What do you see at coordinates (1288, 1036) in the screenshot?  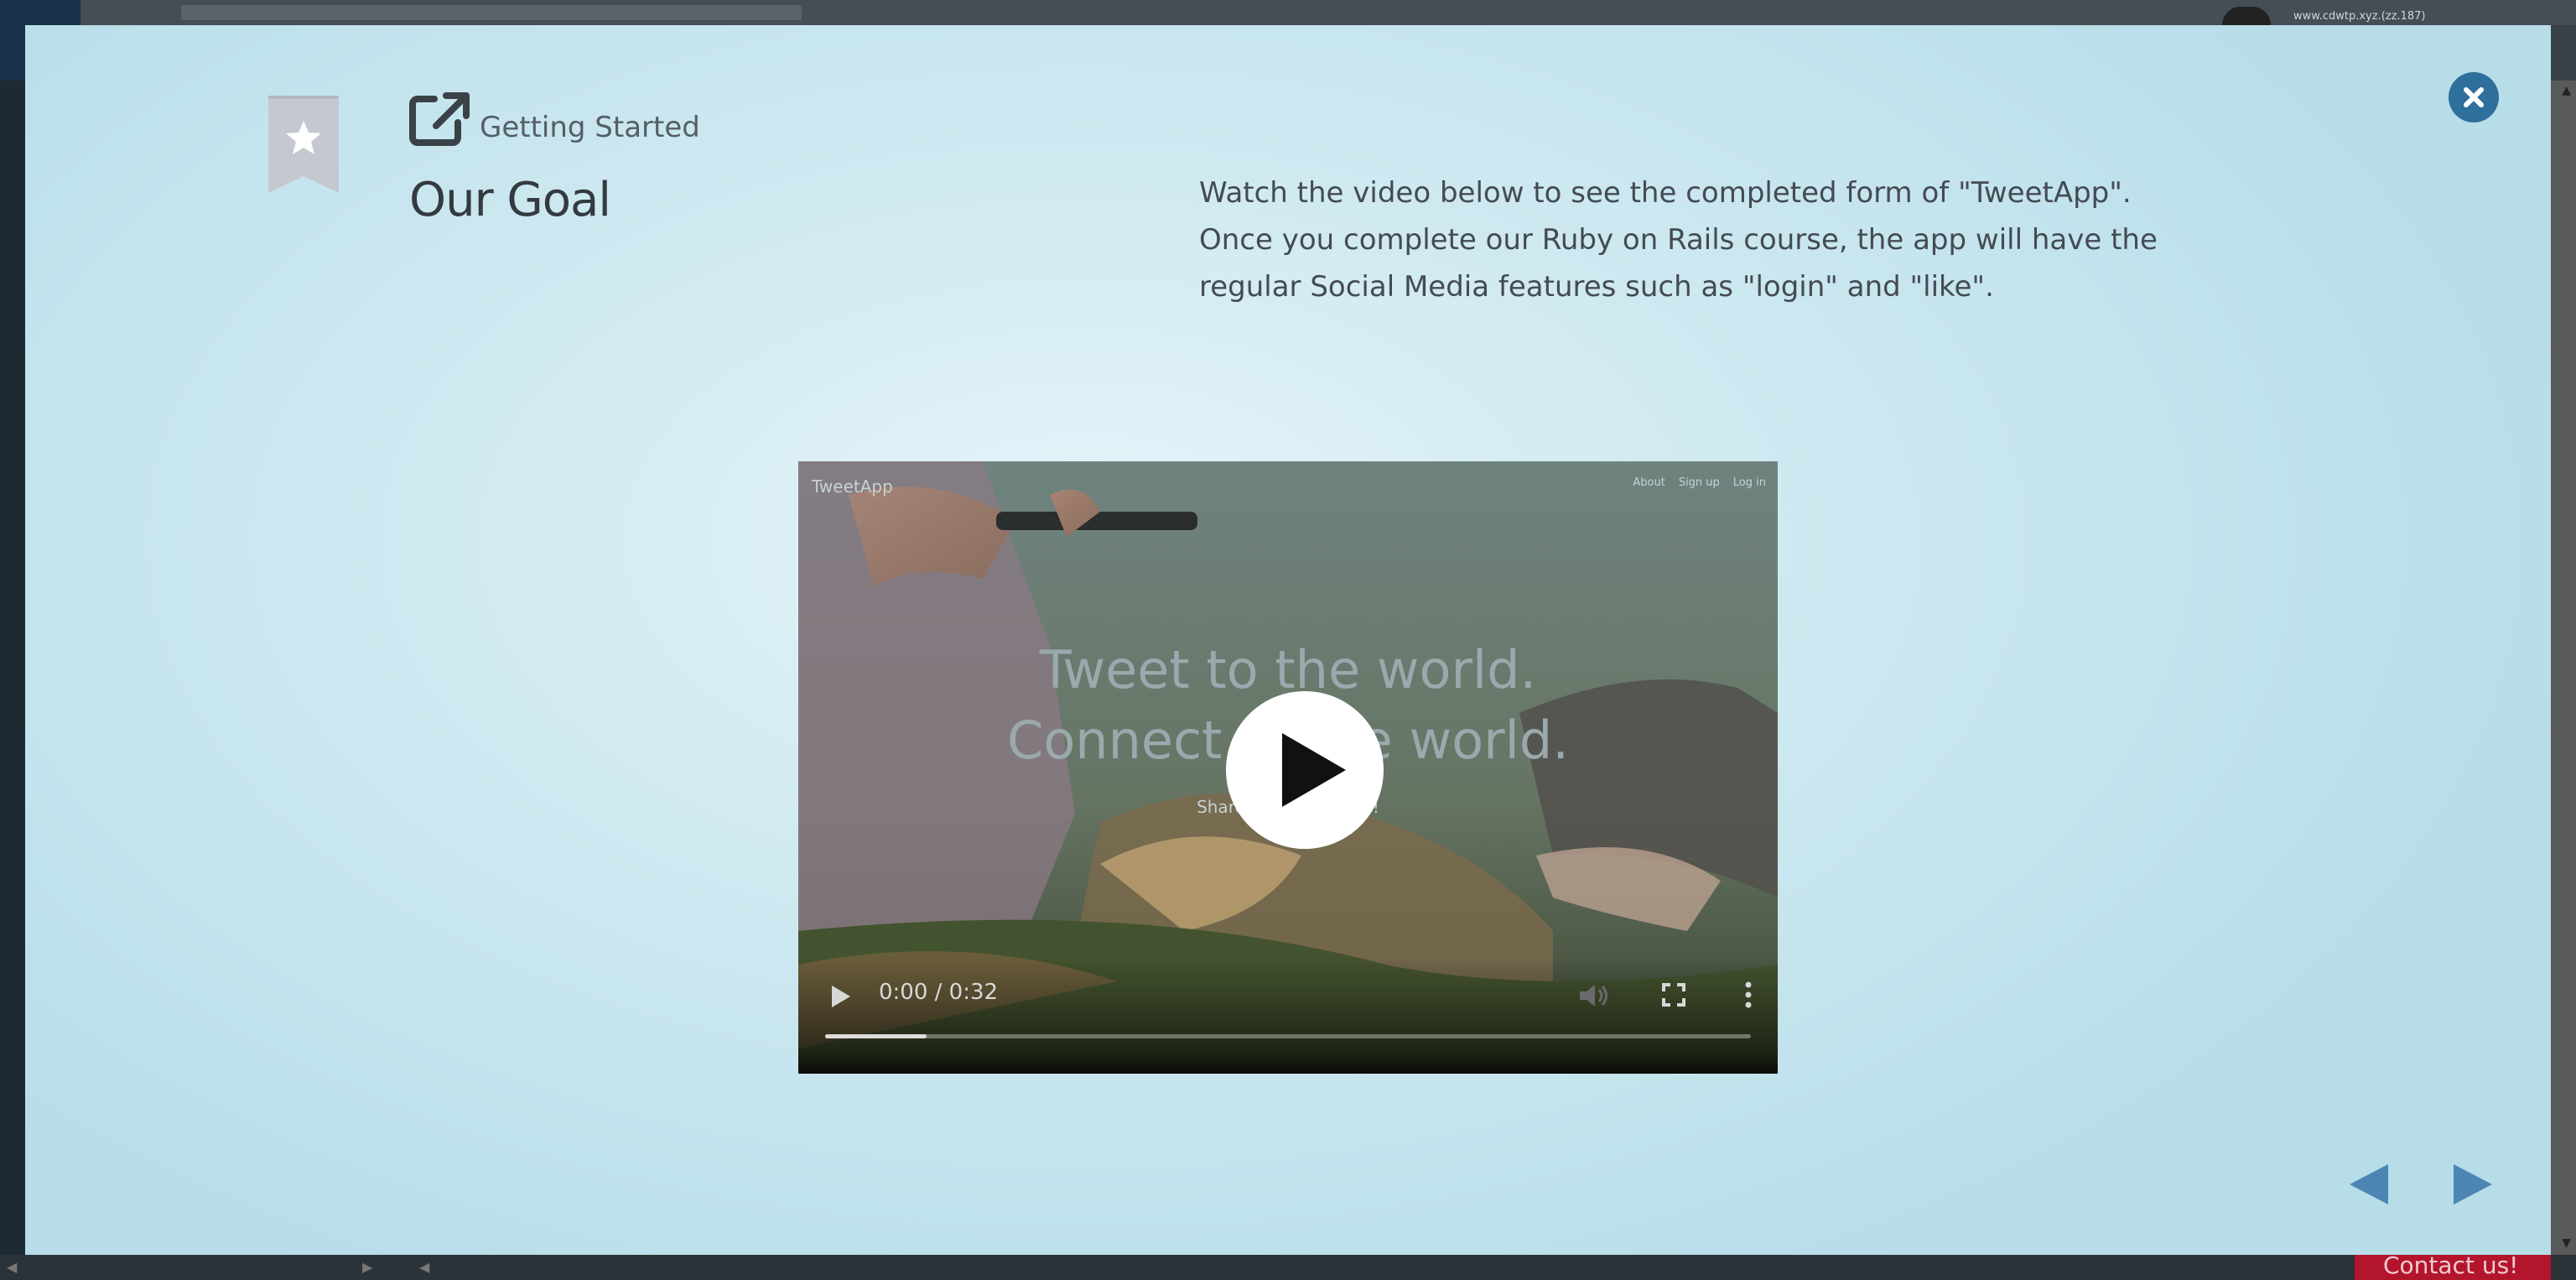 I see `video-progress-bar` at bounding box center [1288, 1036].